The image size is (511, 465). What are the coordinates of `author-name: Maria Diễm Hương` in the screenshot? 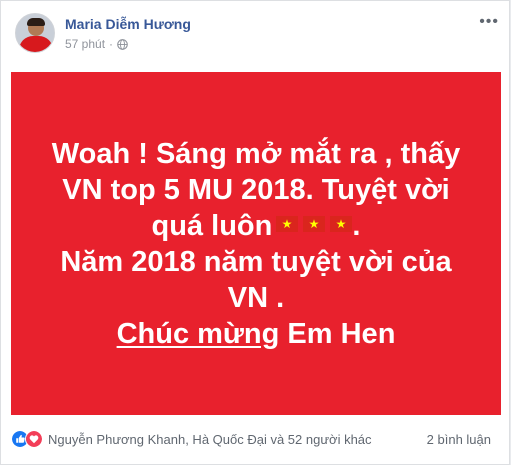 It's located at (128, 24).